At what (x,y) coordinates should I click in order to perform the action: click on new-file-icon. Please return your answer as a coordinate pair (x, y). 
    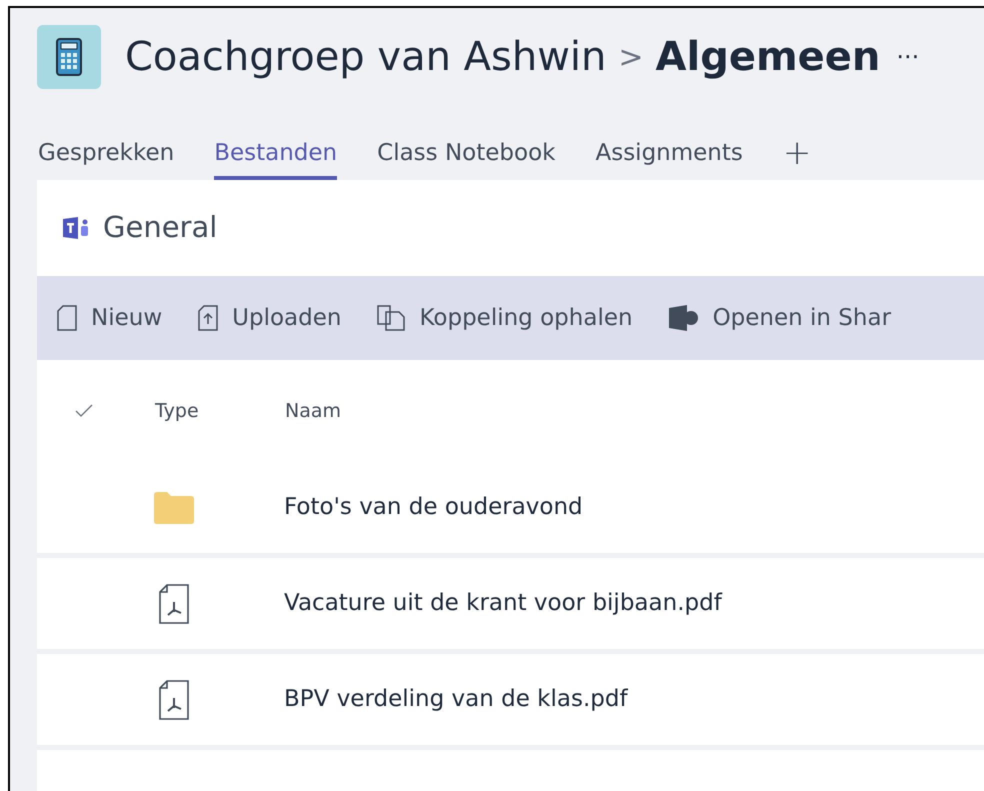
    Looking at the image, I should click on (67, 318).